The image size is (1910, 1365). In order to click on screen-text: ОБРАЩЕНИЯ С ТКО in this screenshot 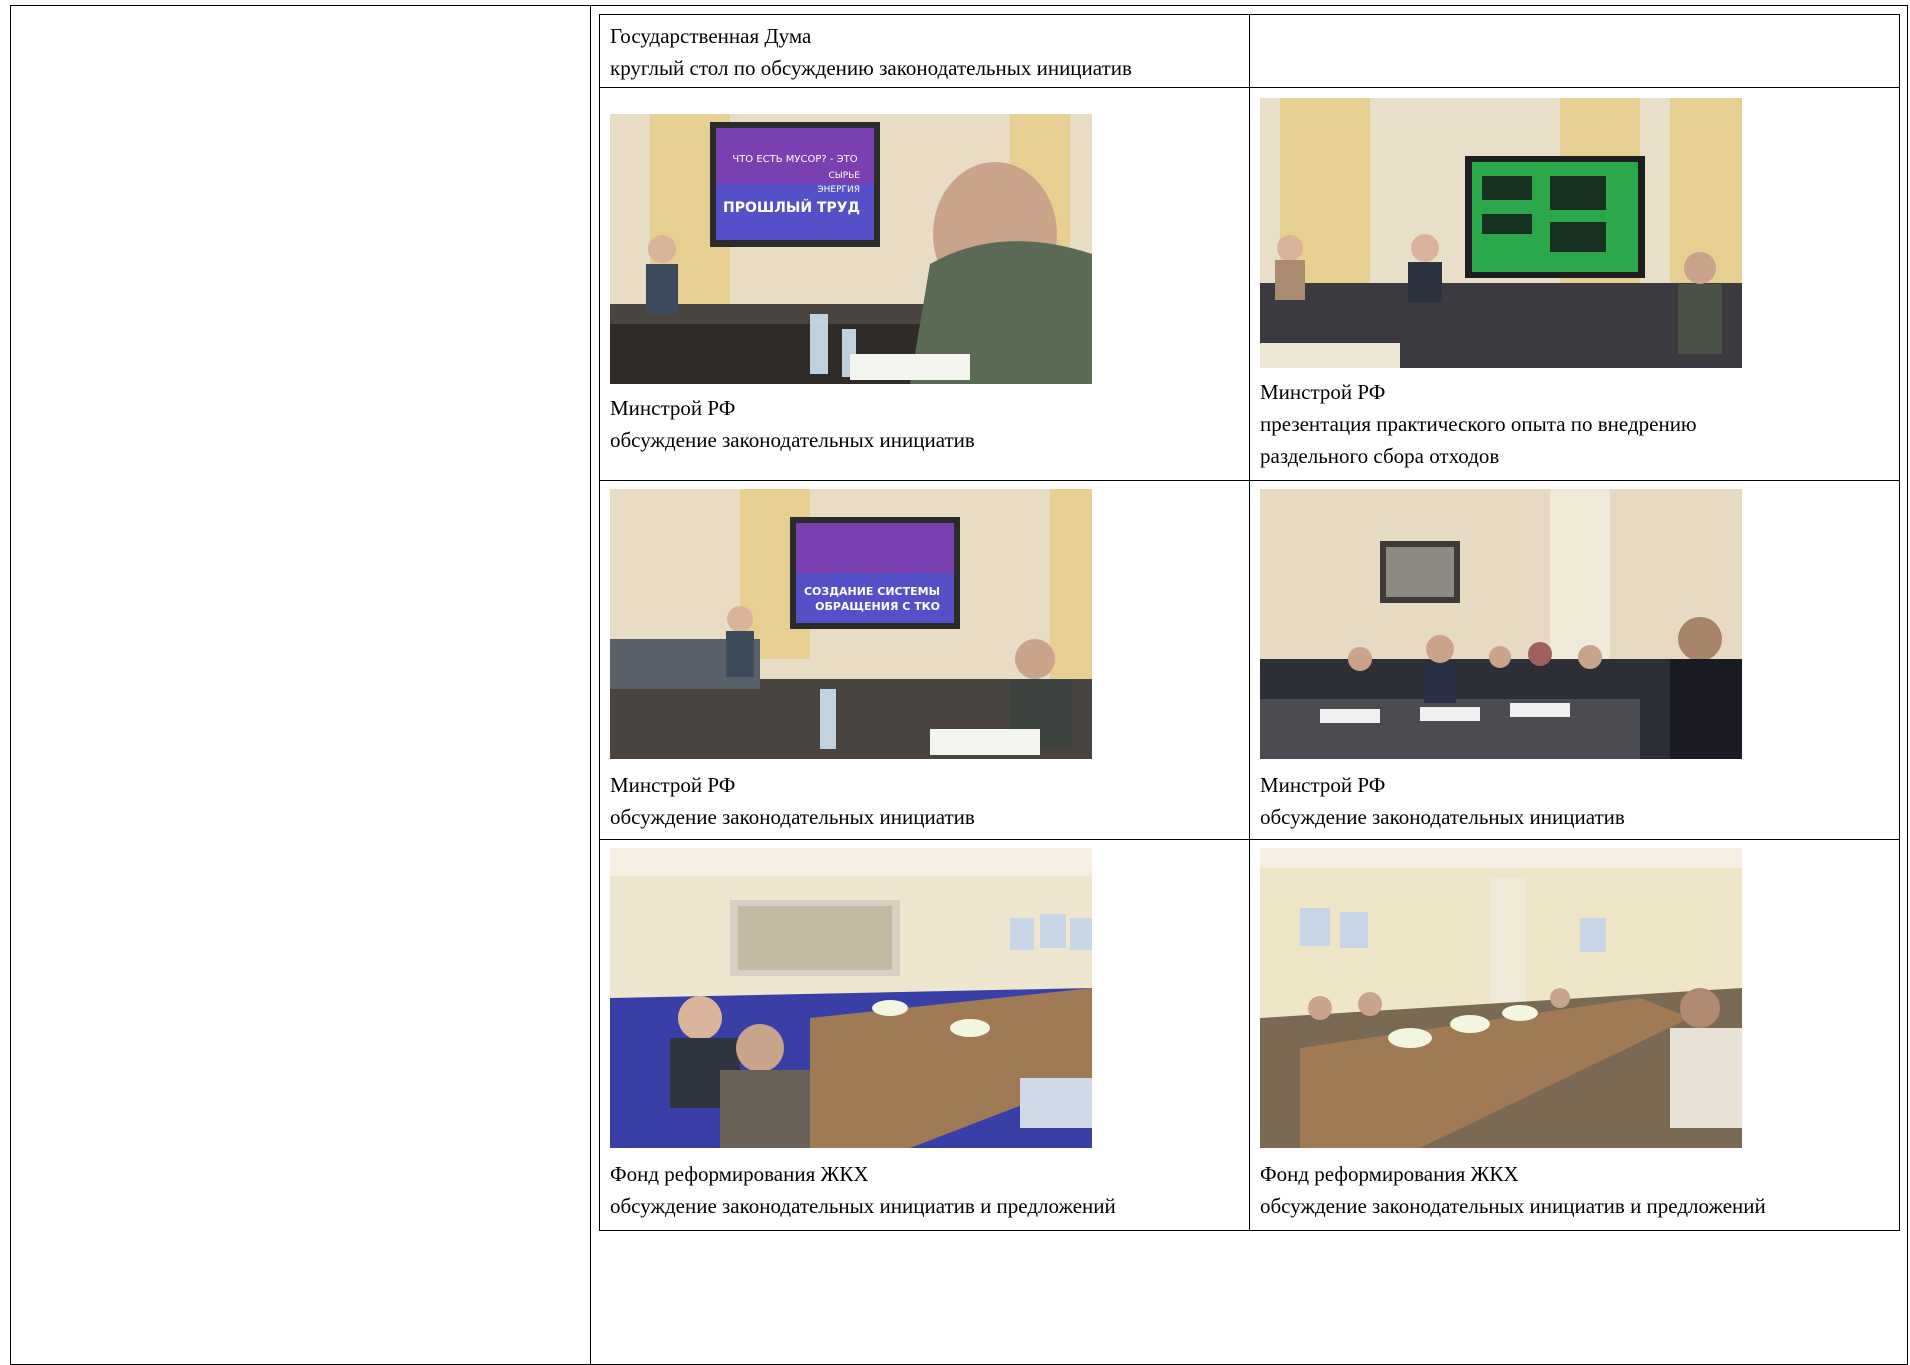, I will do `click(877, 606)`.